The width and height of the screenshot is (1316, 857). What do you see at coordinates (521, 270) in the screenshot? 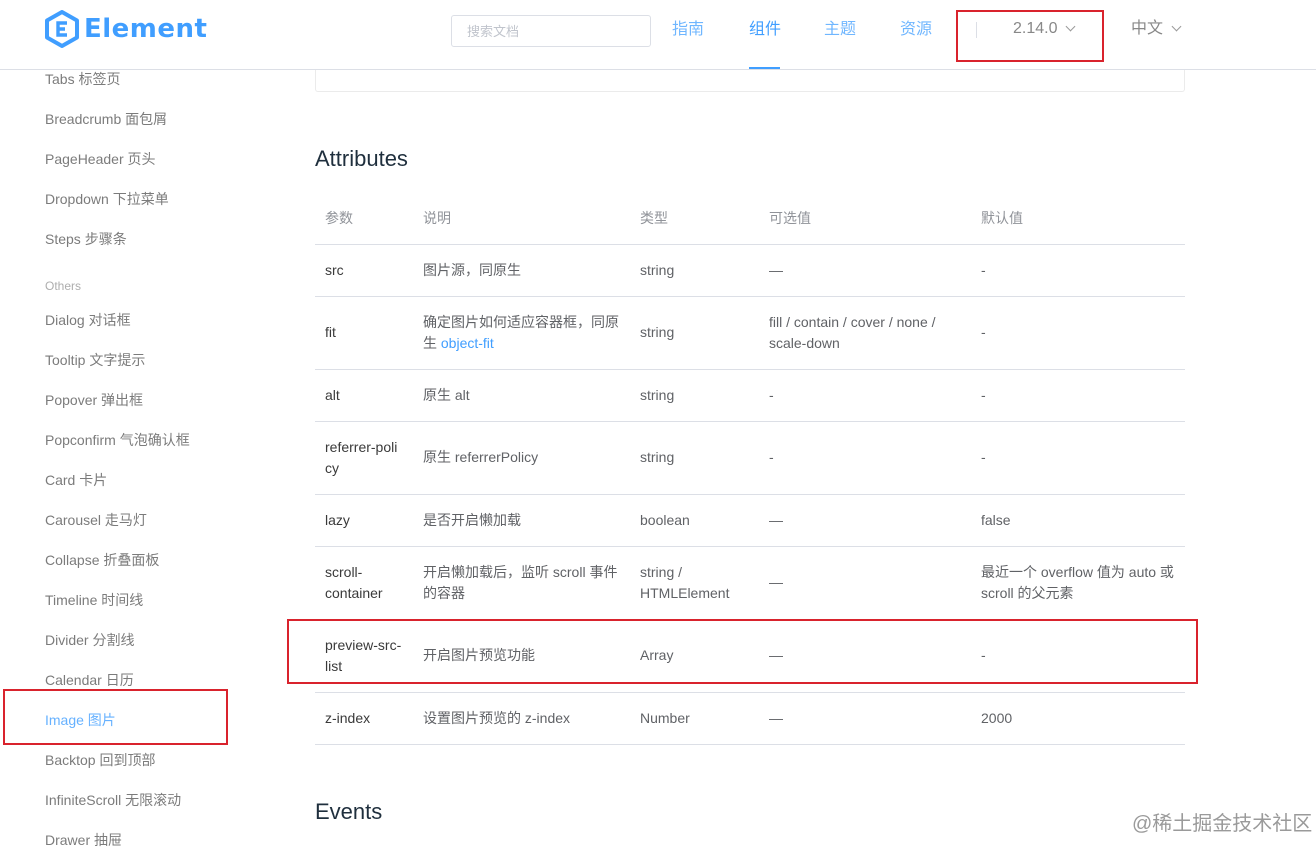
I see `cell-desc: 图片源，同原生` at bounding box center [521, 270].